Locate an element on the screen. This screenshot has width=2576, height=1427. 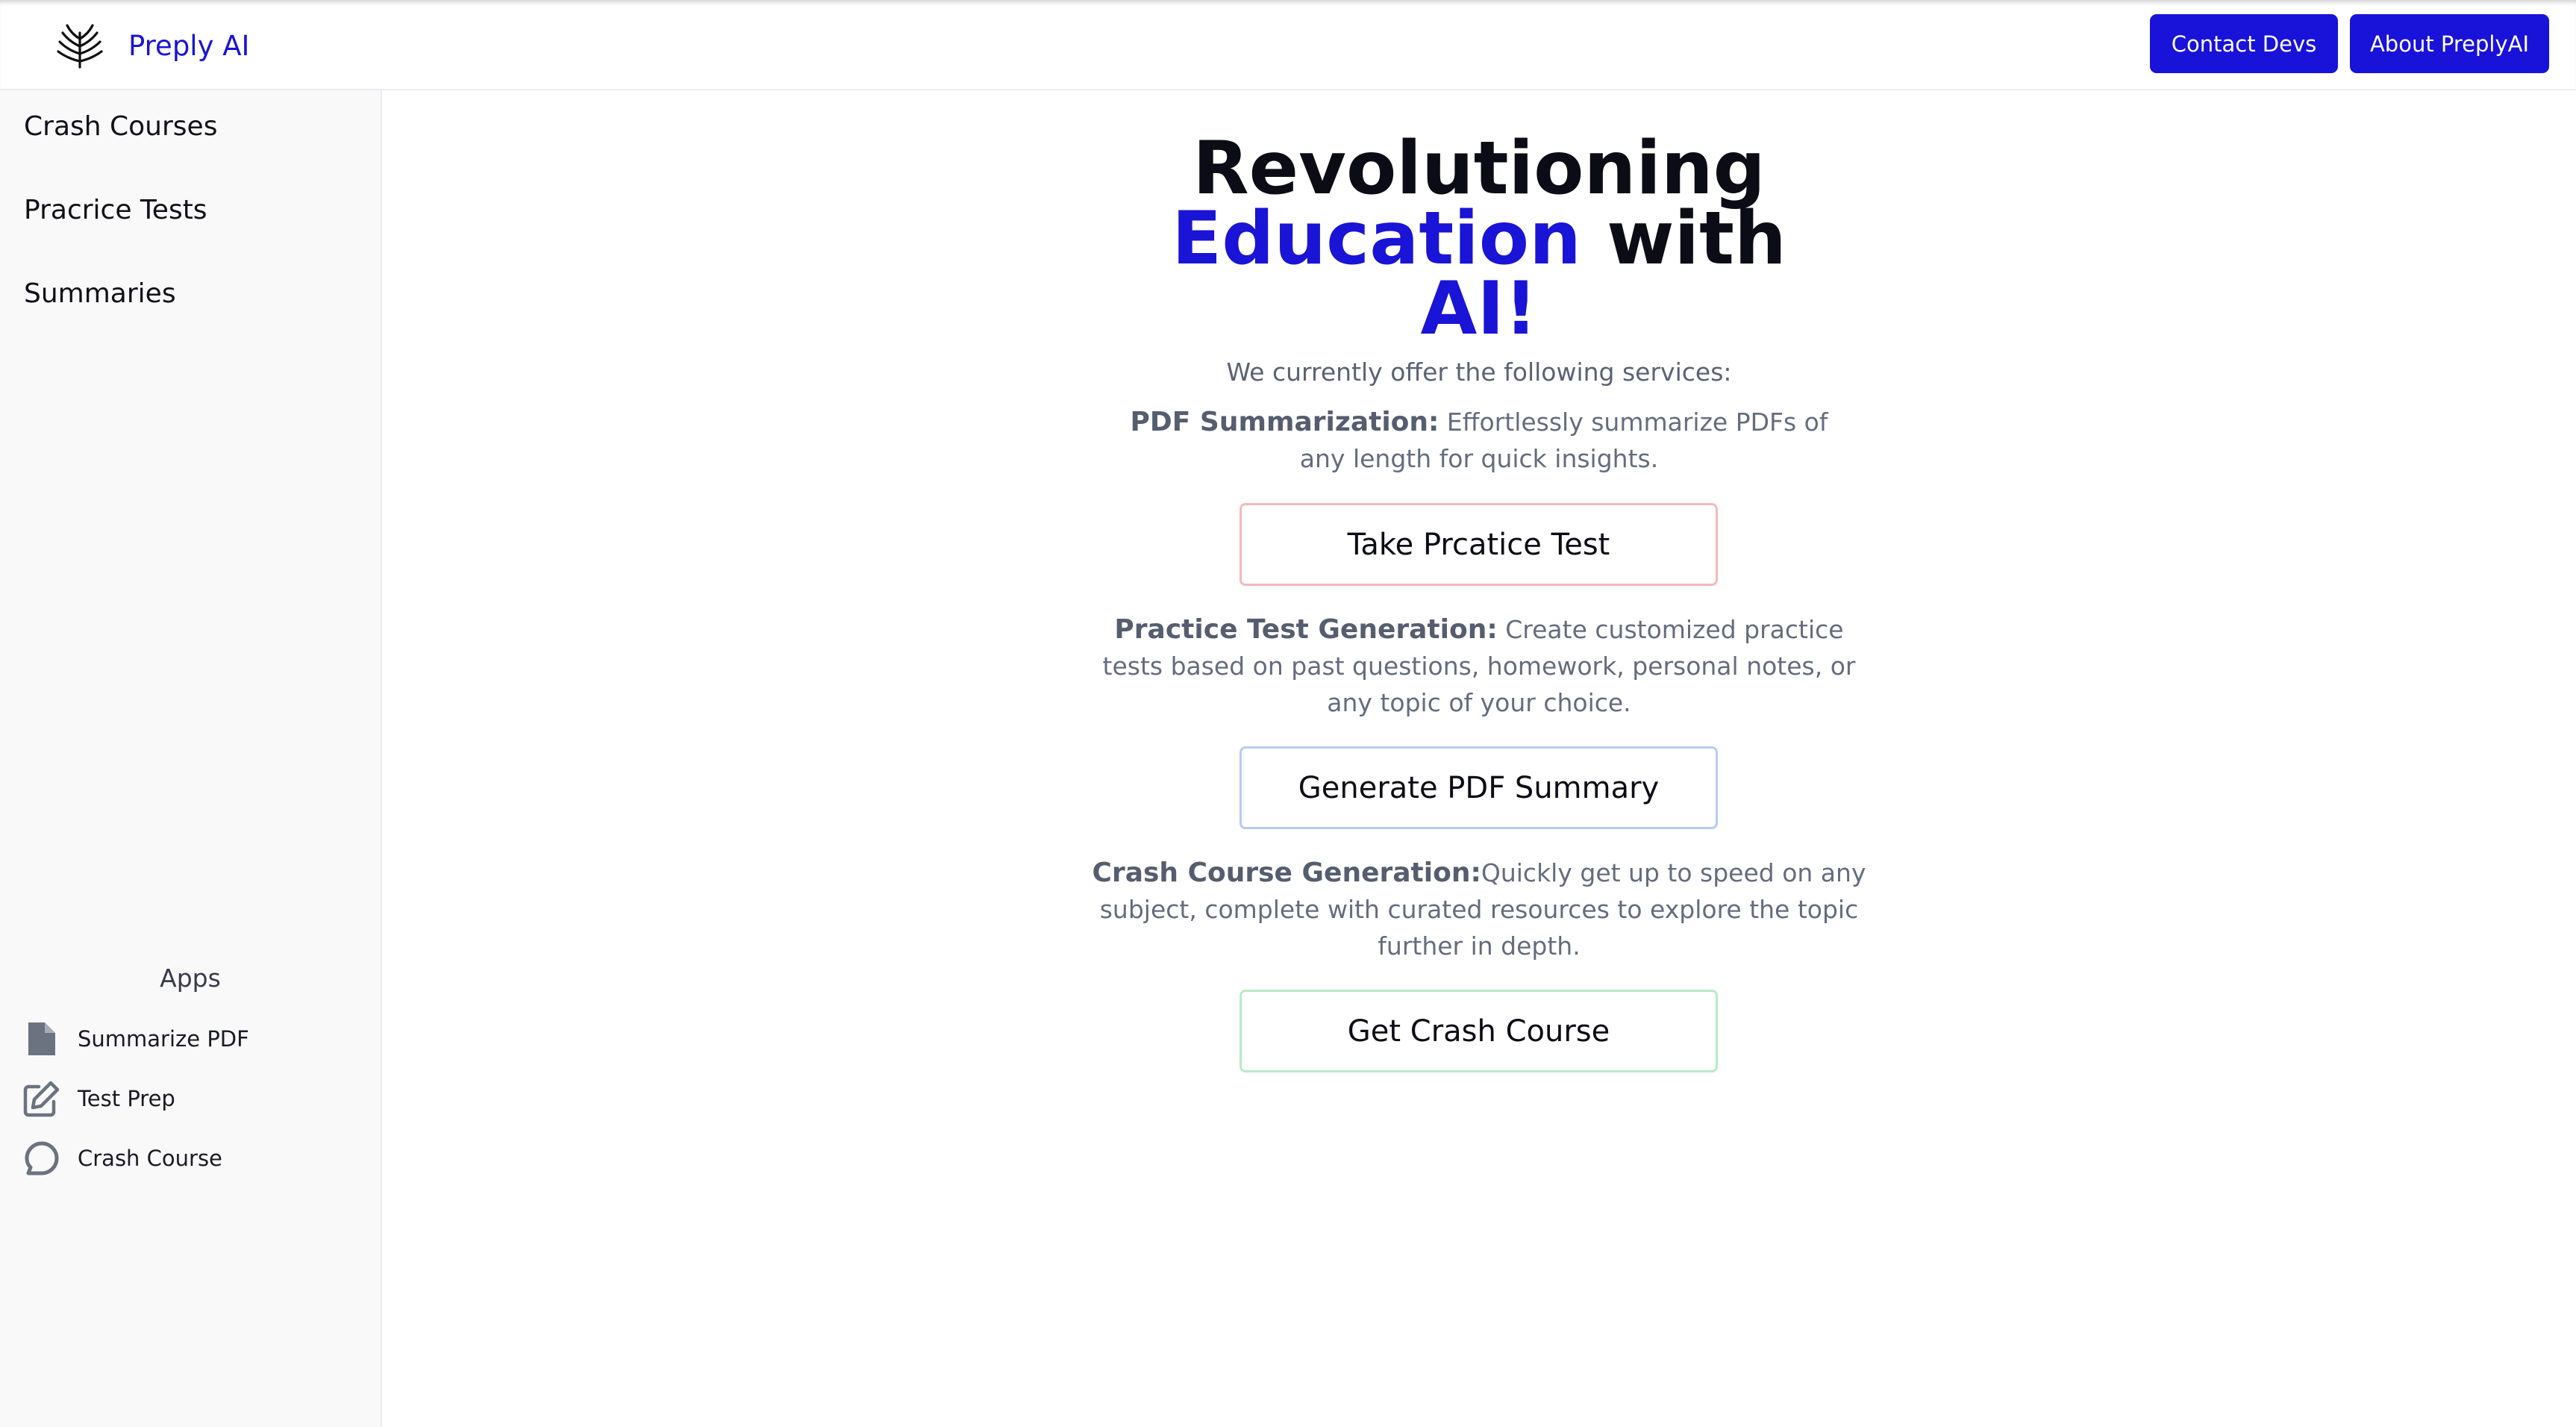
sidebar-link-crash-courses: Crash Courses is located at coordinates (120, 127).